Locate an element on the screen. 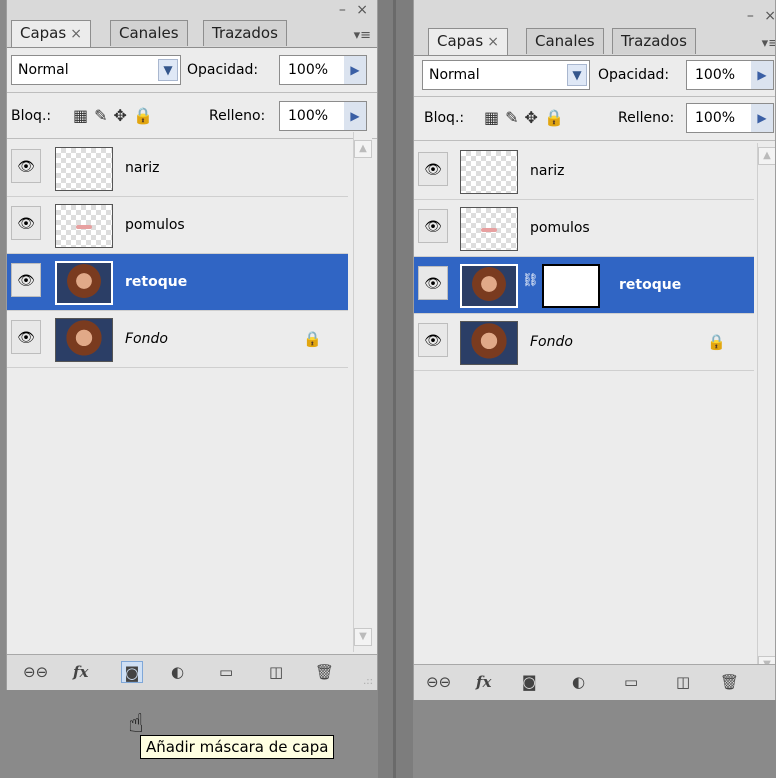  panel-tab-row: Capas× Canales Trazados – × ▾≡ is located at coordinates (192, 24).